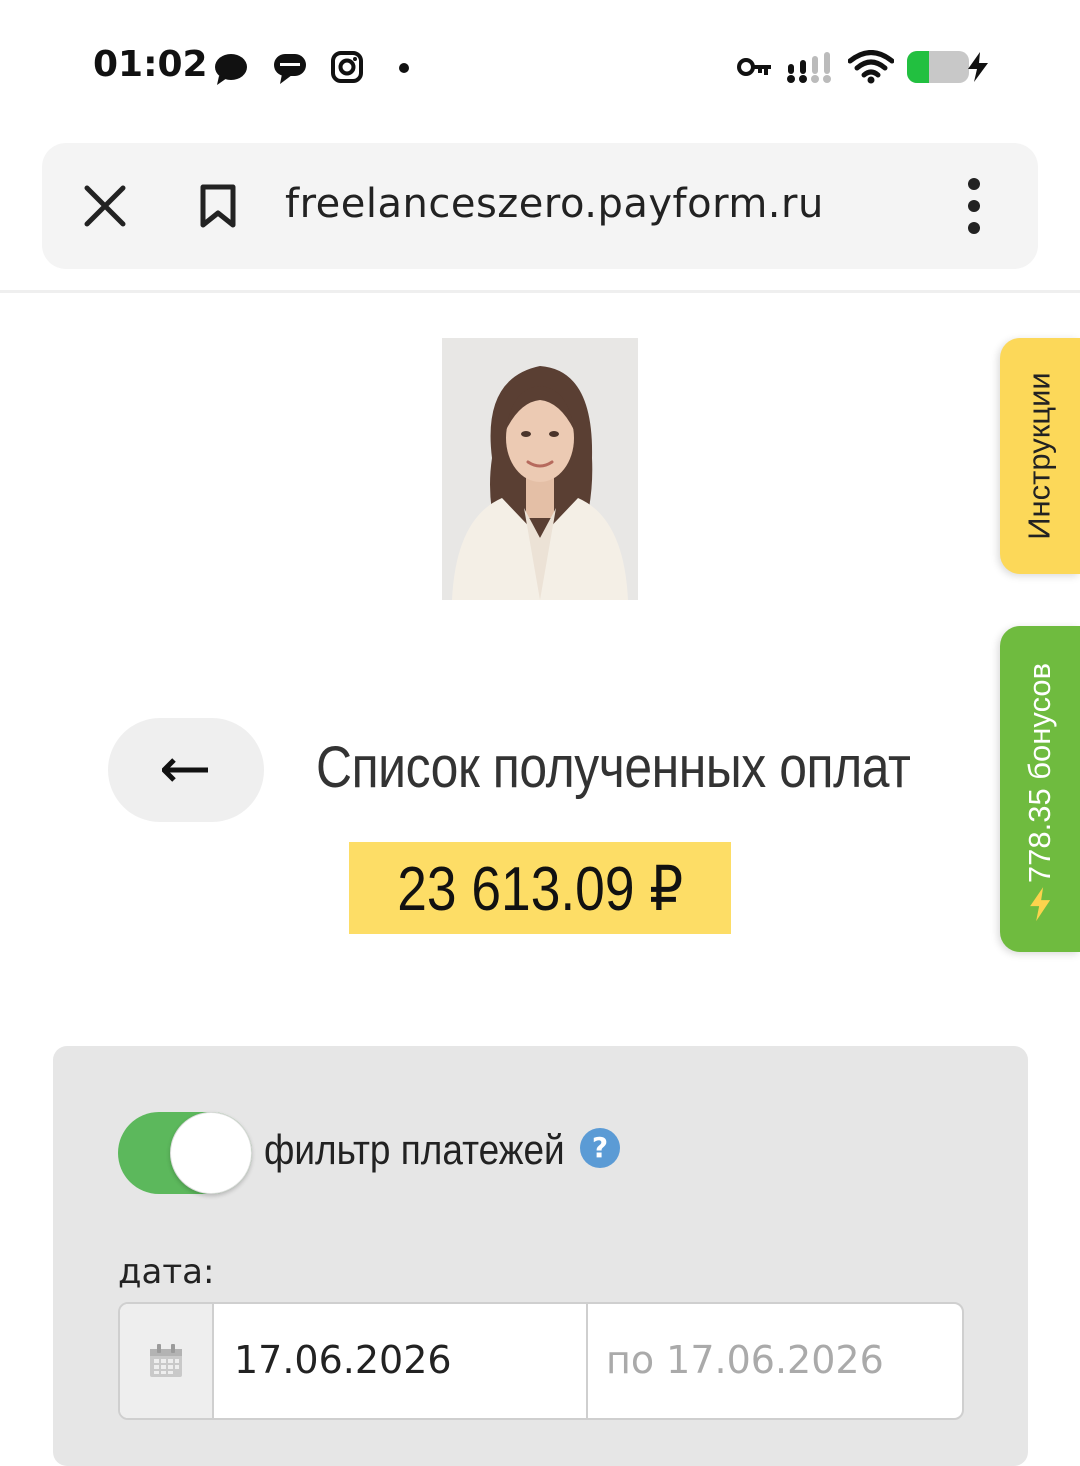 This screenshot has width=1080, height=1466. I want to click on wifi-icon, so click(871, 67).